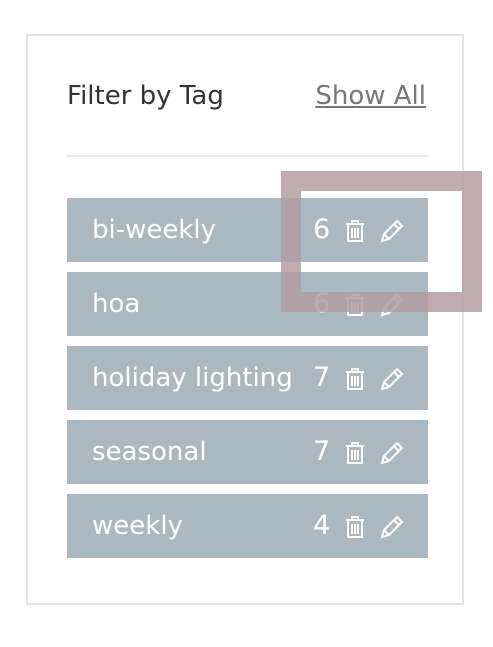  Describe the element at coordinates (370, 96) in the screenshot. I see `show-all-link: Show All` at that location.